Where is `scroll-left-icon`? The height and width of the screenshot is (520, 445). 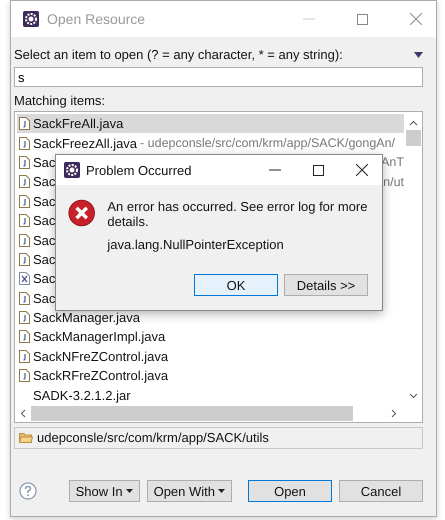 scroll-left-icon is located at coordinates (23, 413).